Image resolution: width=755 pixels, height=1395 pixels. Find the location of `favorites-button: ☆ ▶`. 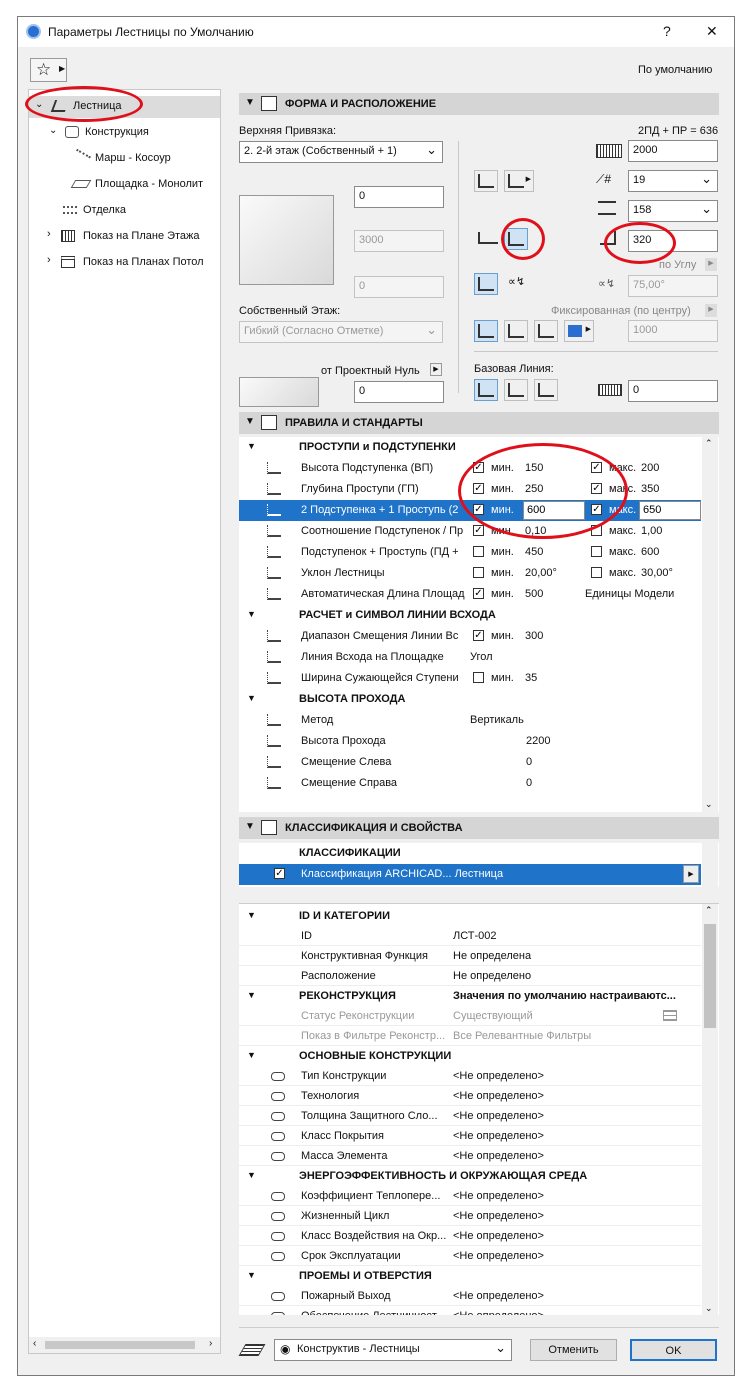

favorites-button: ☆ ▶ is located at coordinates (48, 70).